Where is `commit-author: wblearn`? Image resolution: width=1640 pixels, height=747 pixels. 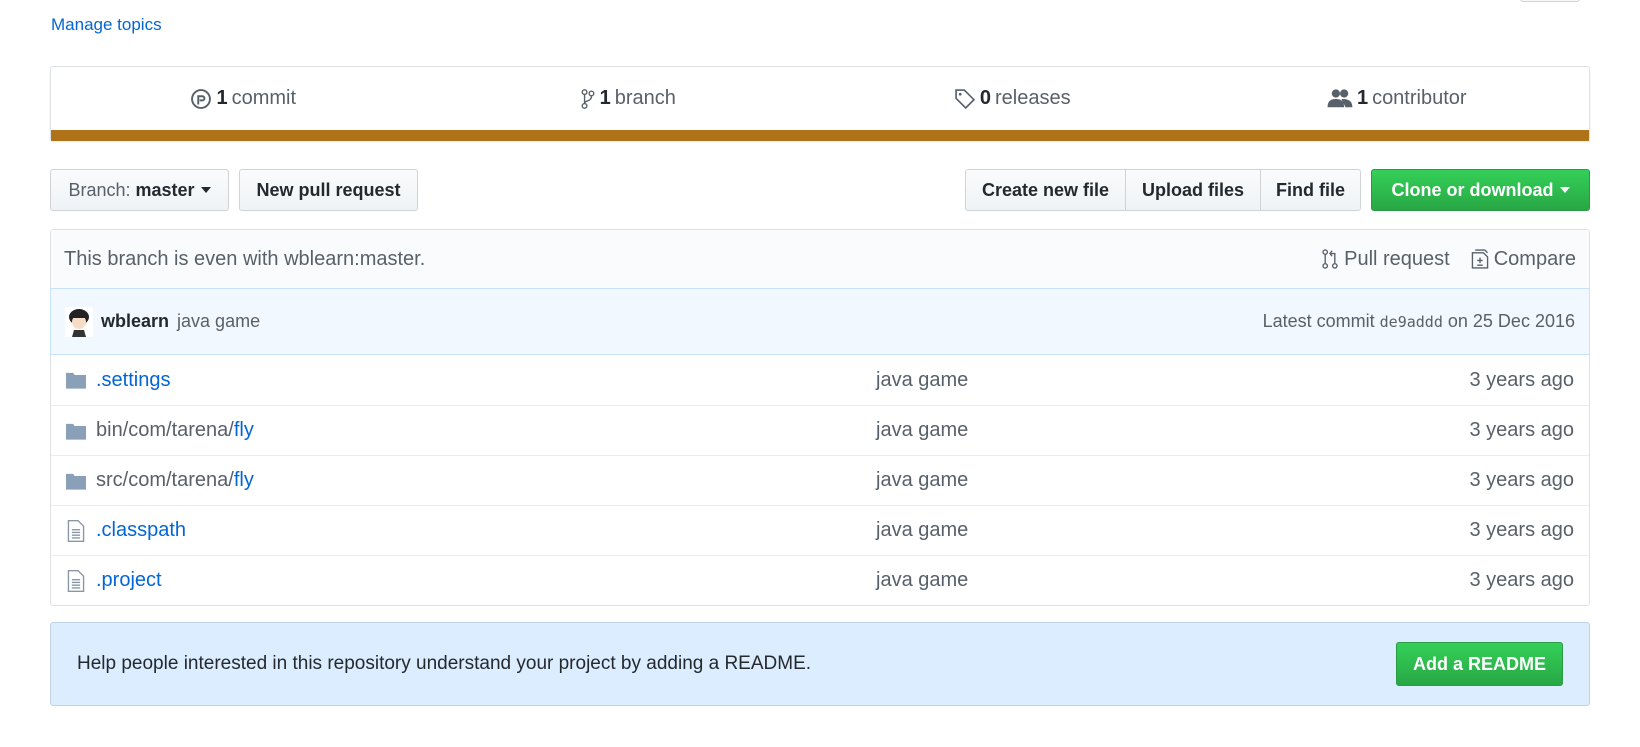 commit-author: wblearn is located at coordinates (135, 321).